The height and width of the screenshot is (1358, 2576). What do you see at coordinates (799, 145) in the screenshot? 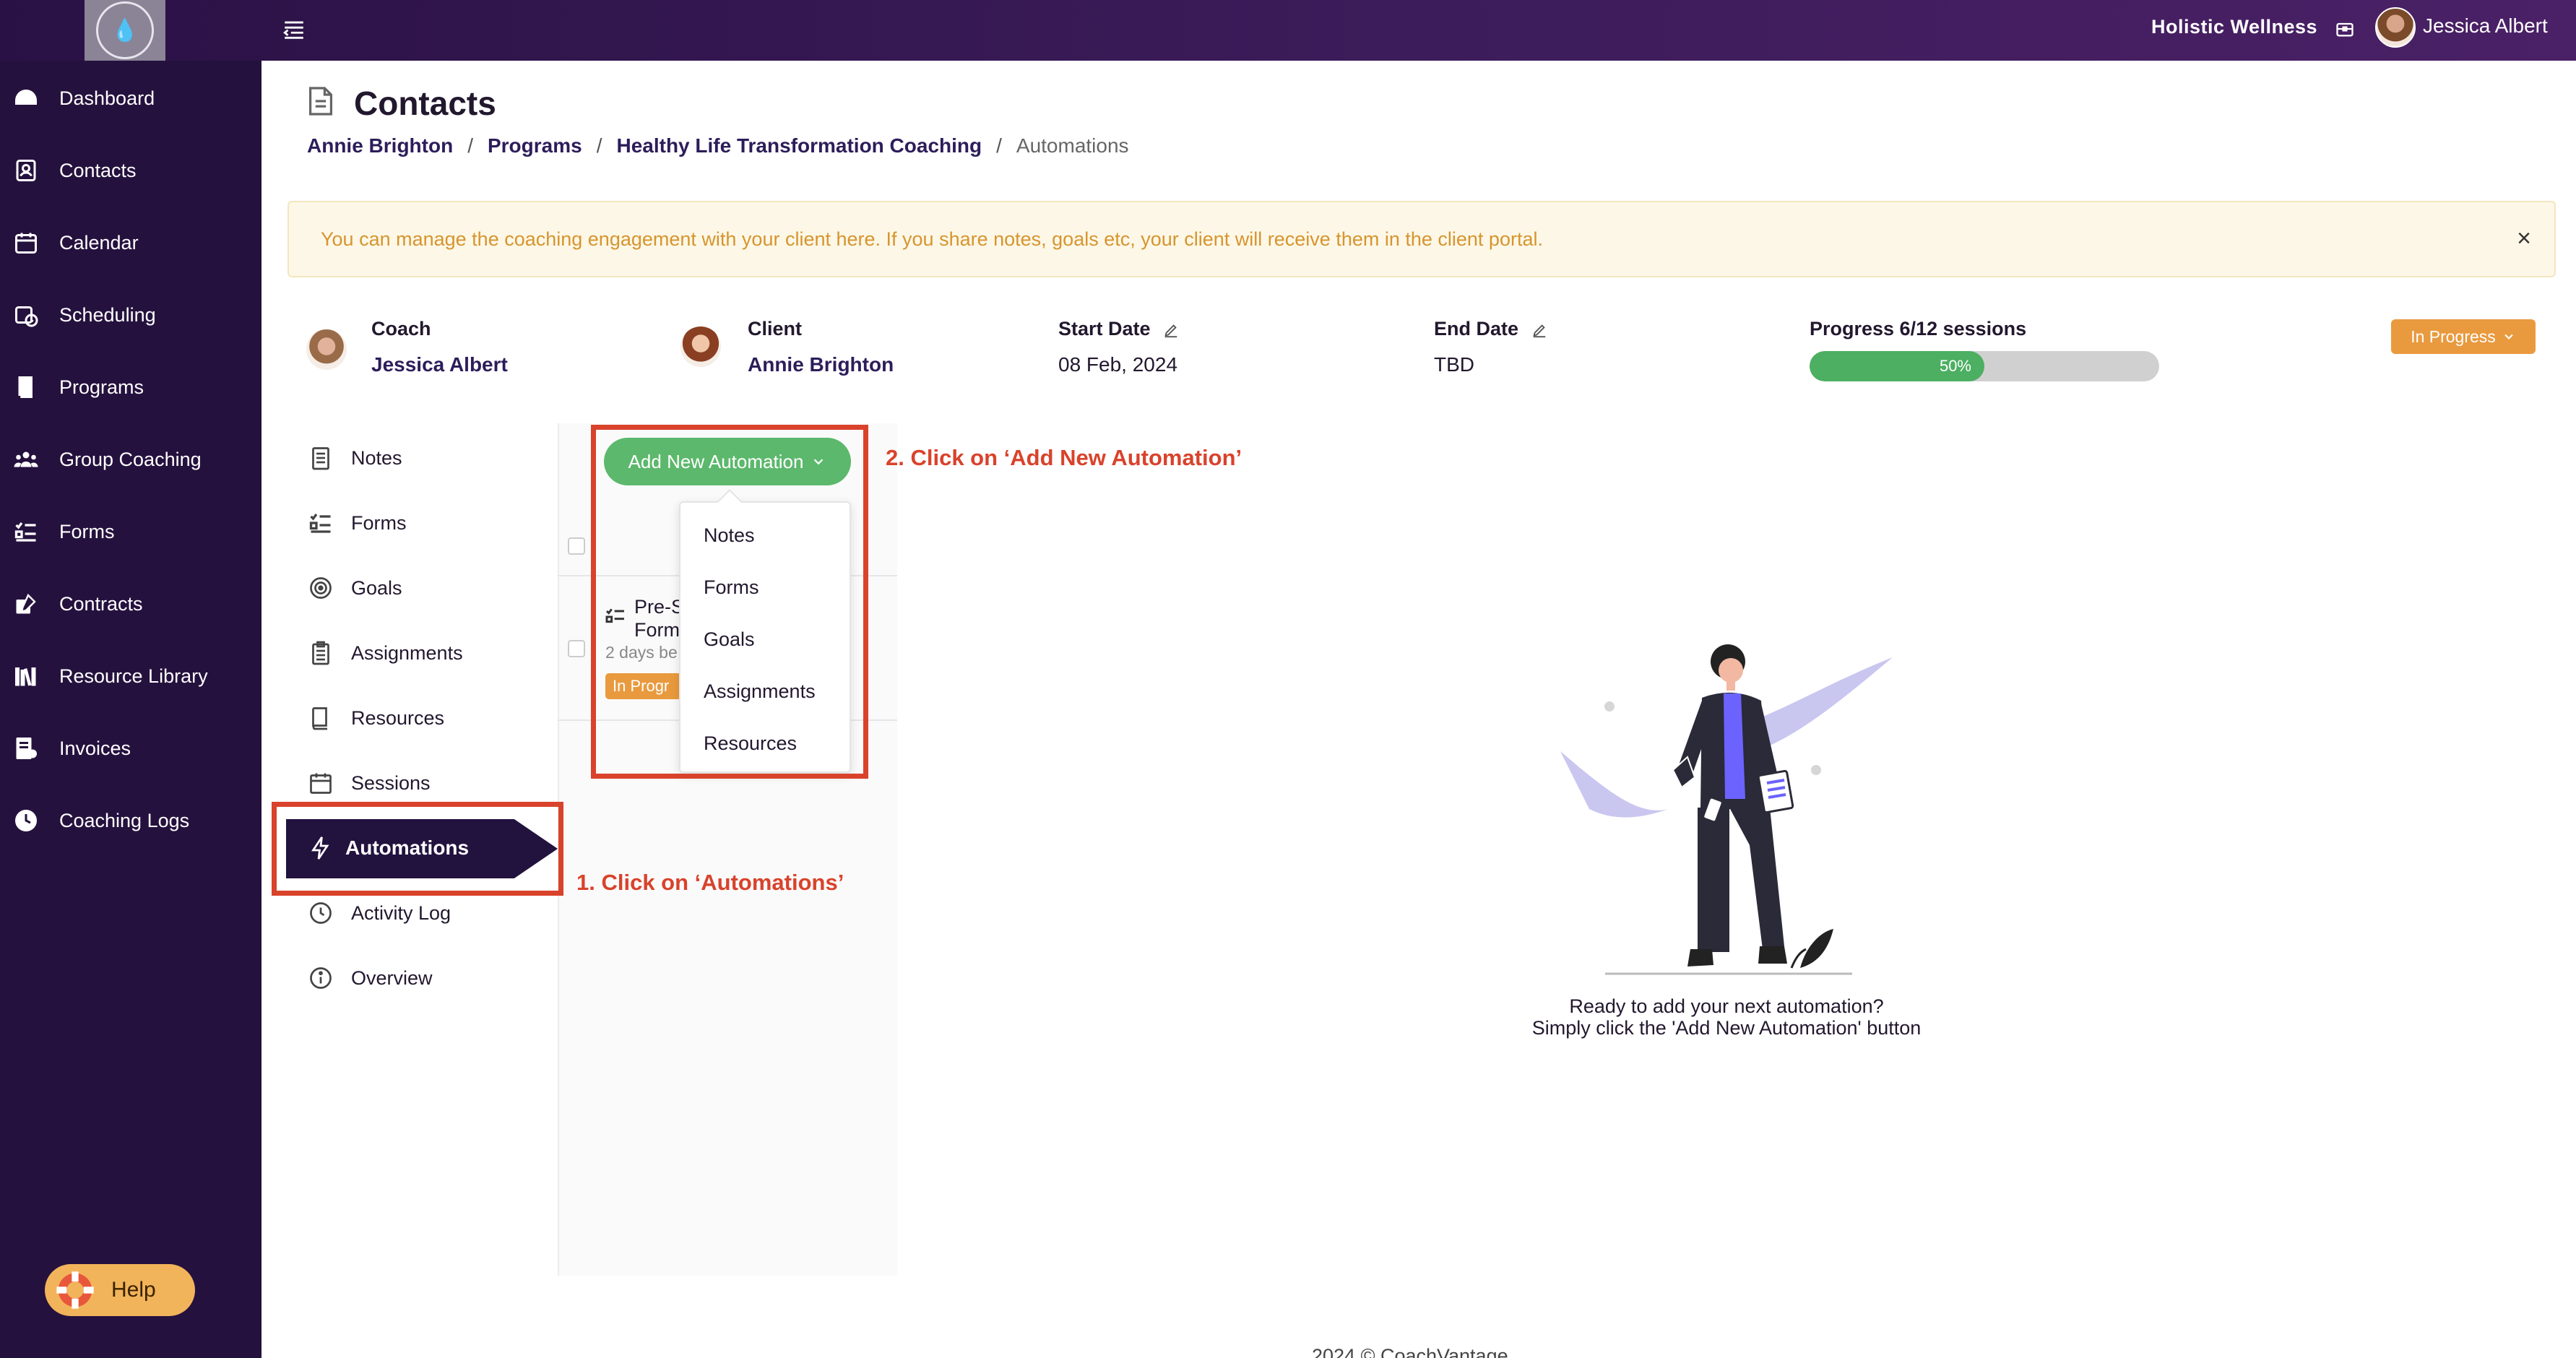
I see `breadcrumb-program: Healthy Life Transformation Coaching` at bounding box center [799, 145].